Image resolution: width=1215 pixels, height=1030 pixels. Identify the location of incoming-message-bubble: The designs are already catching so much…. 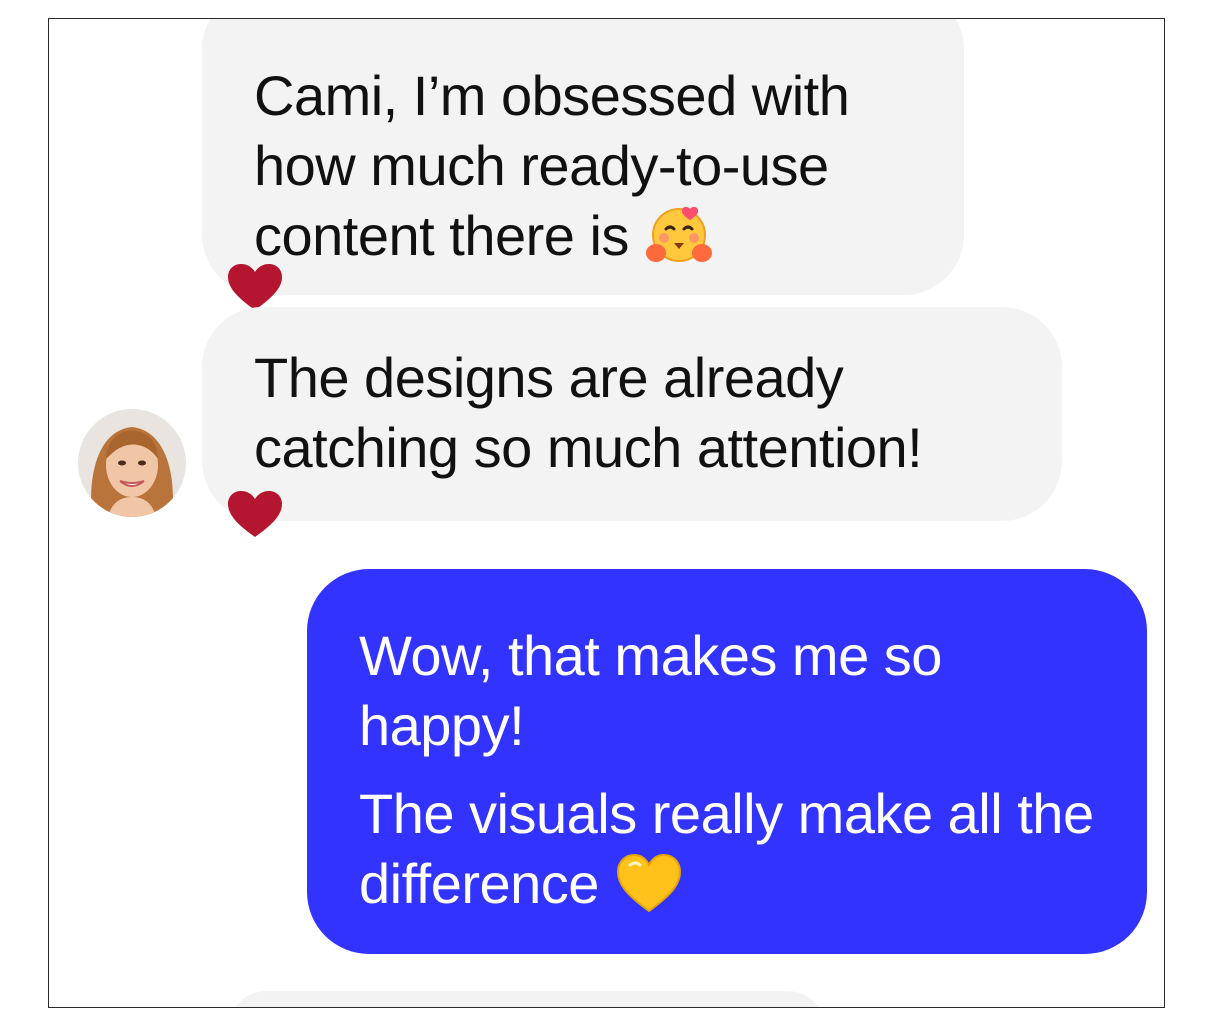
(632, 414).